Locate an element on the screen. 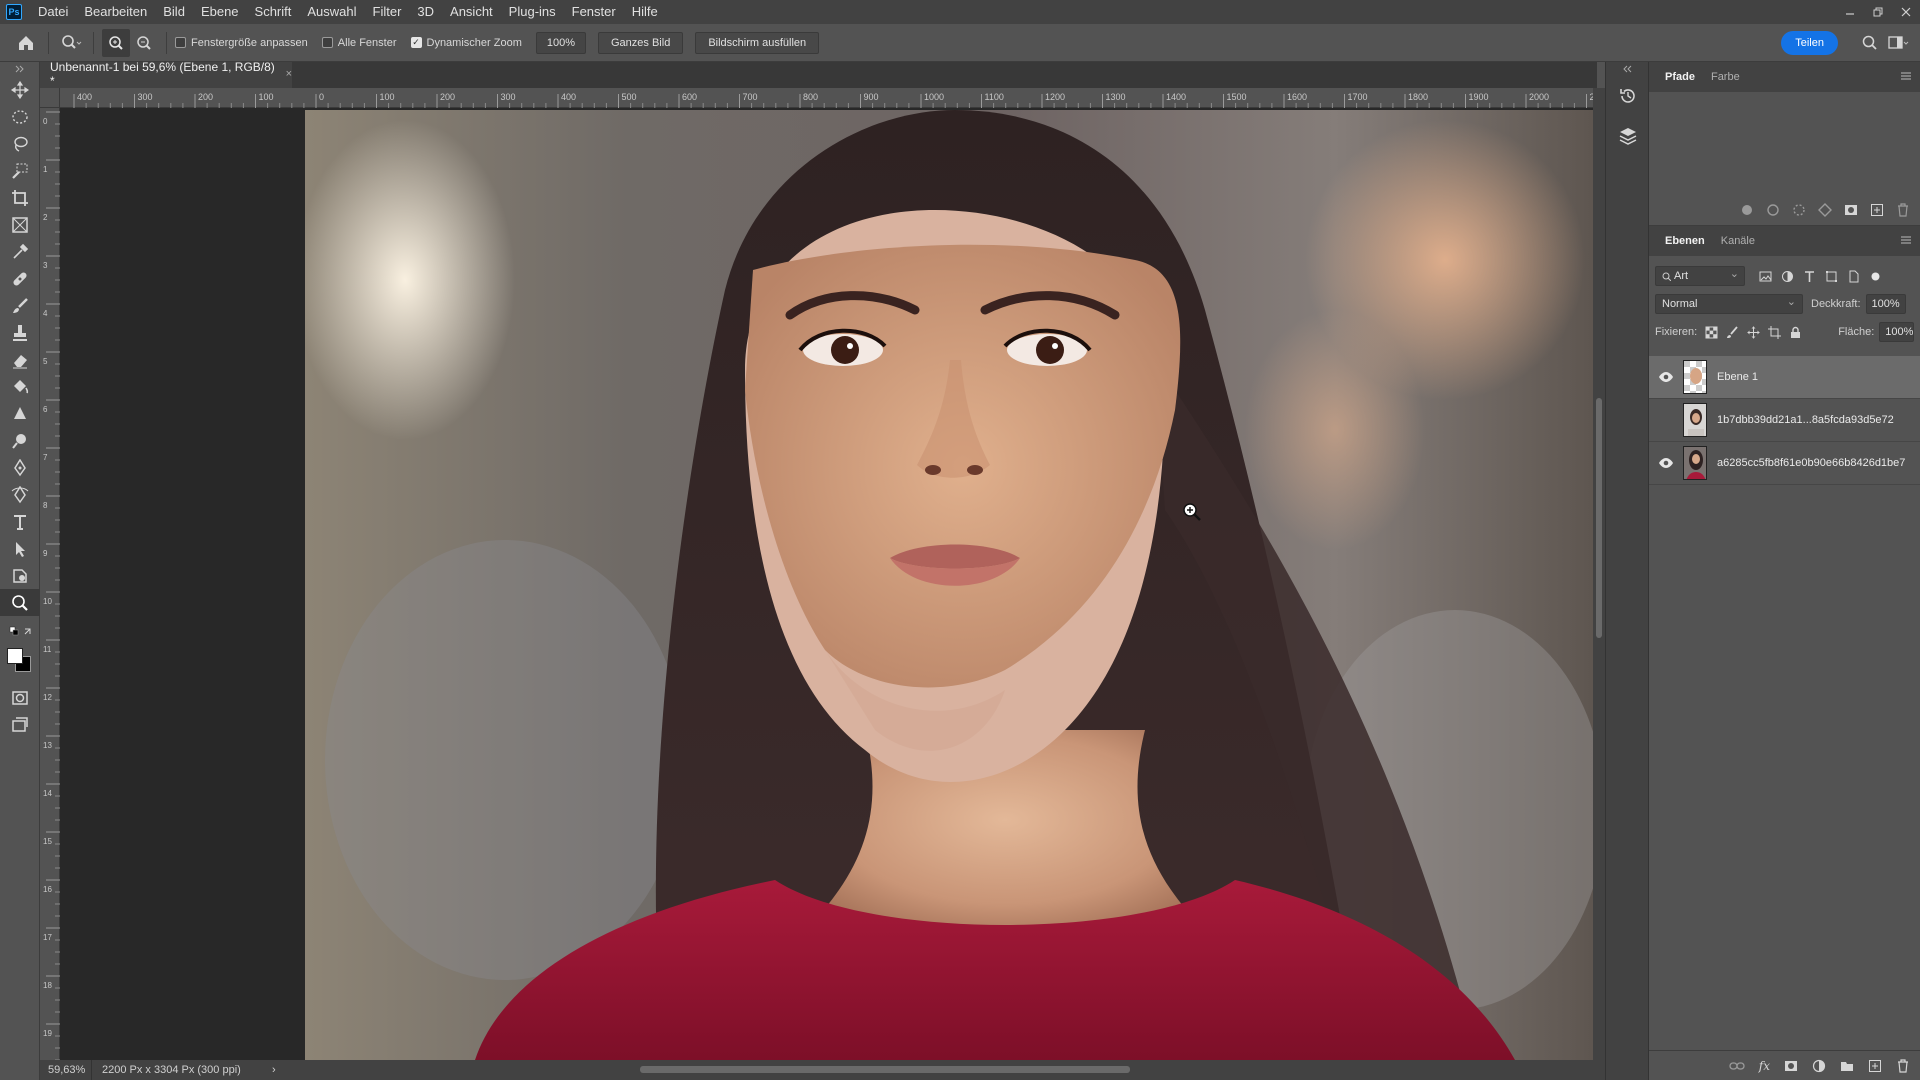 The height and width of the screenshot is (1080, 1920). tab-paths: Pfade is located at coordinates (1680, 77).